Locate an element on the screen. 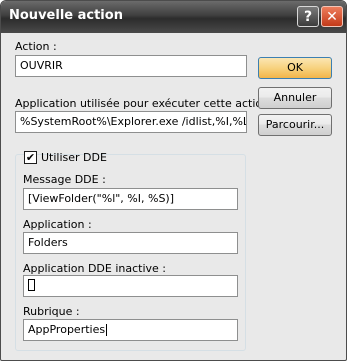  close-icon: ✕ is located at coordinates (332, 16).